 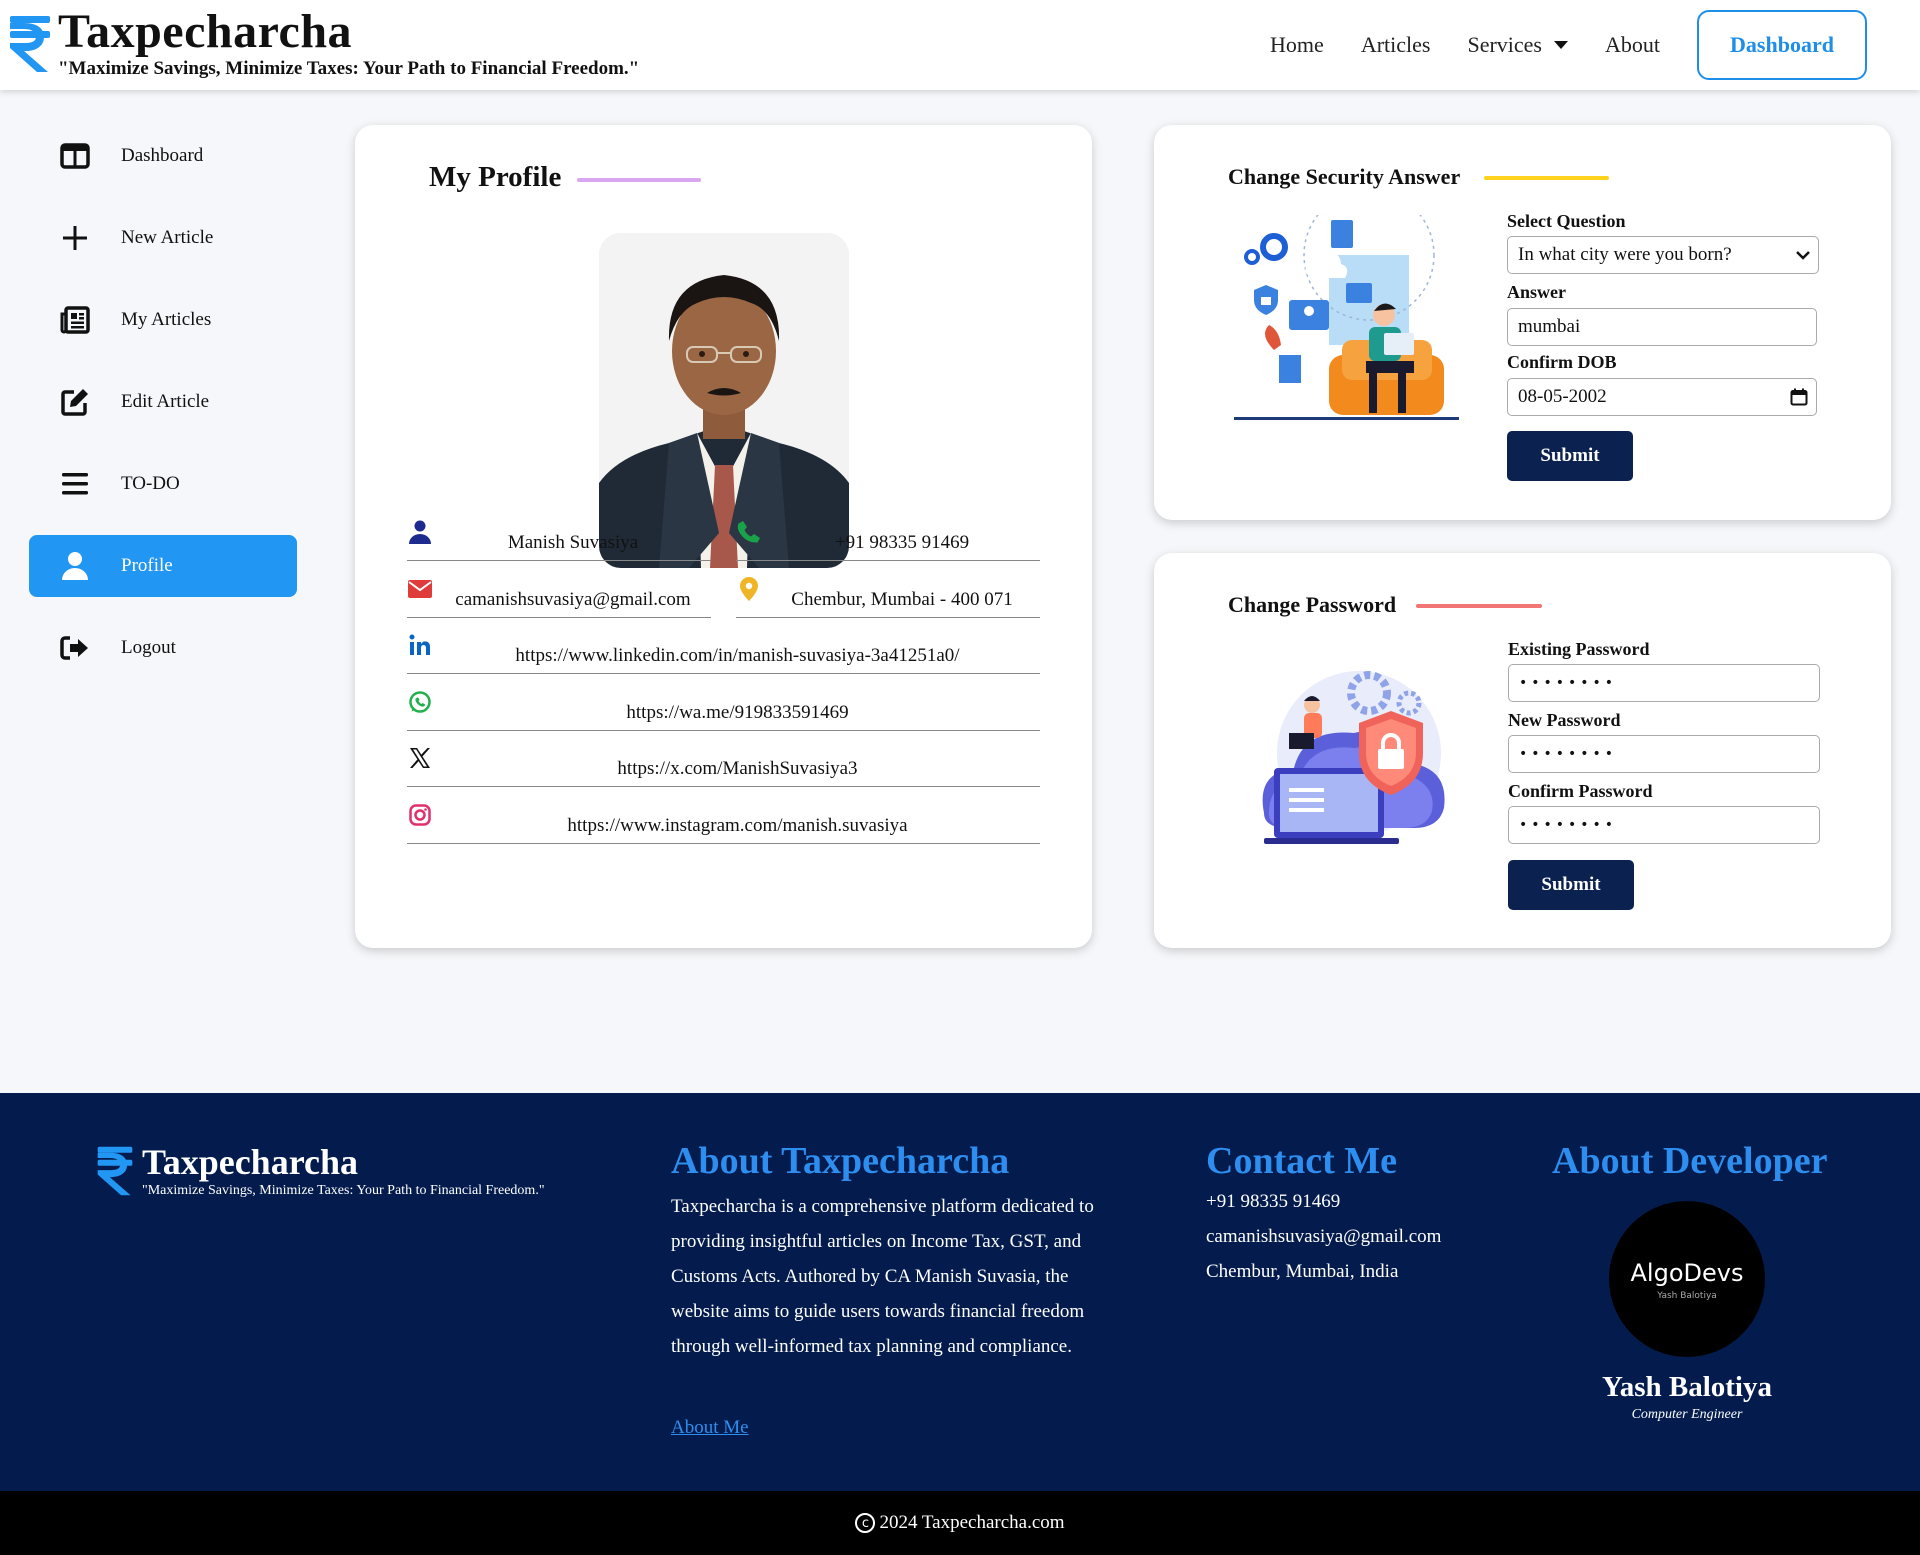 What do you see at coordinates (147, 565) in the screenshot?
I see `sidebar-item-label: Profile` at bounding box center [147, 565].